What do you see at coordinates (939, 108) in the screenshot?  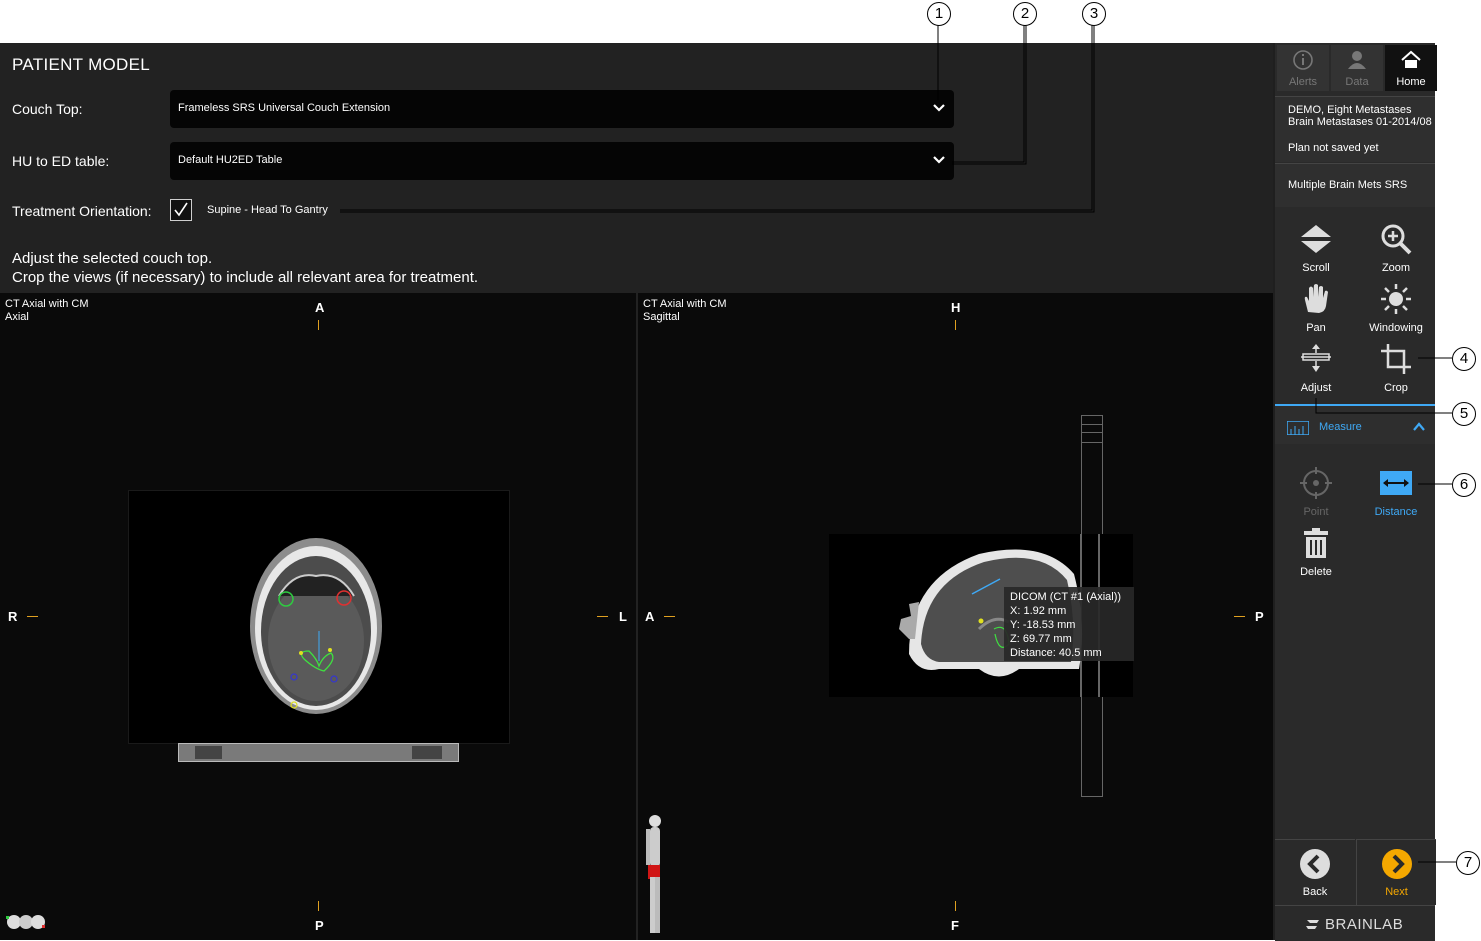 I see `chevron-down-icon` at bounding box center [939, 108].